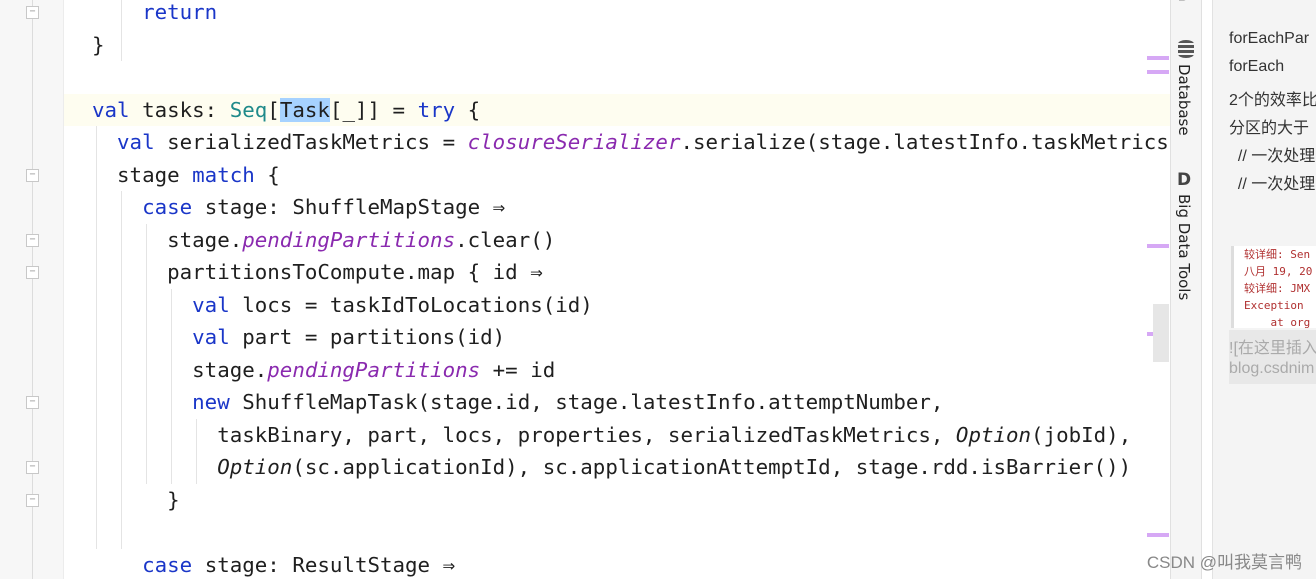  I want to click on code-token: locs = taskIdToLocations(id), so click(411, 304).